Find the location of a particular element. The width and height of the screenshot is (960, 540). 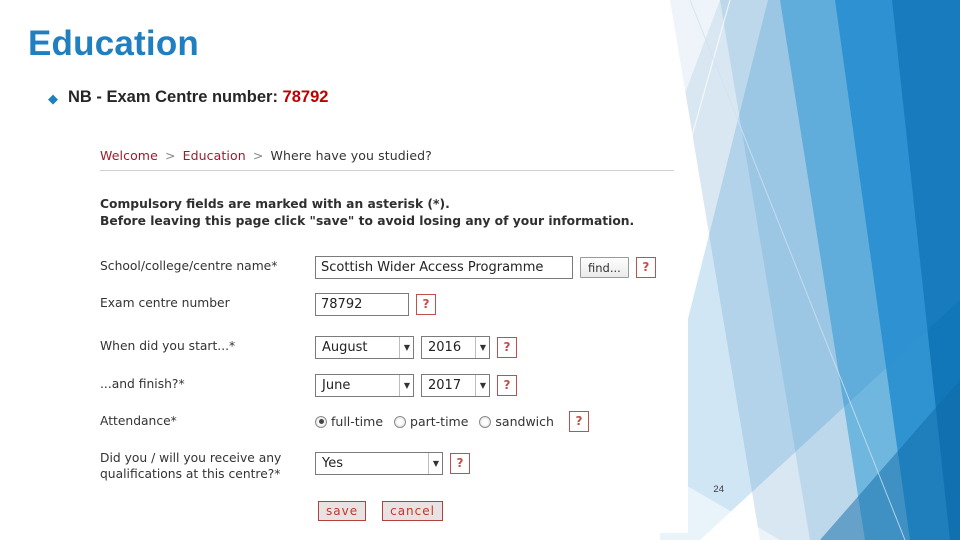

help-icon-qualifications: ? is located at coordinates (460, 463).